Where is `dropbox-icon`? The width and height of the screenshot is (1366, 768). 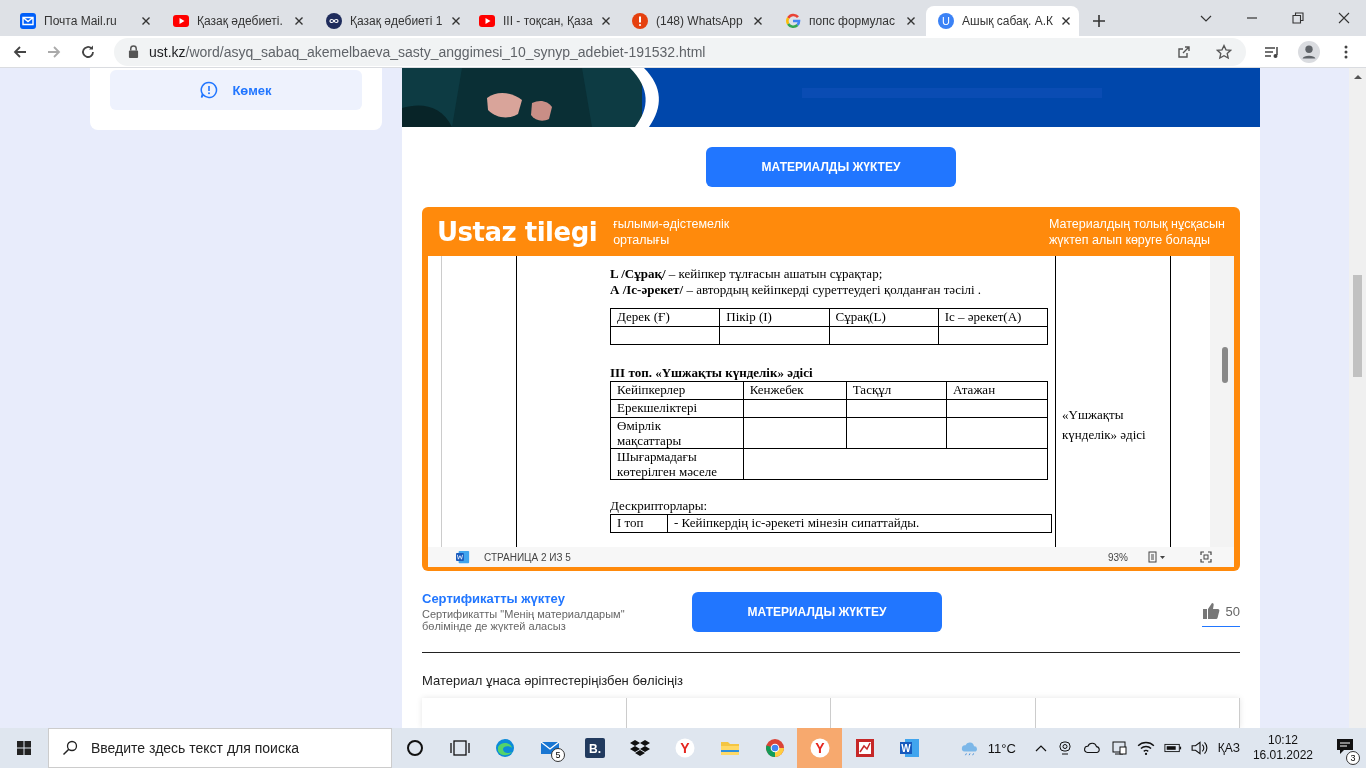 dropbox-icon is located at coordinates (639, 748).